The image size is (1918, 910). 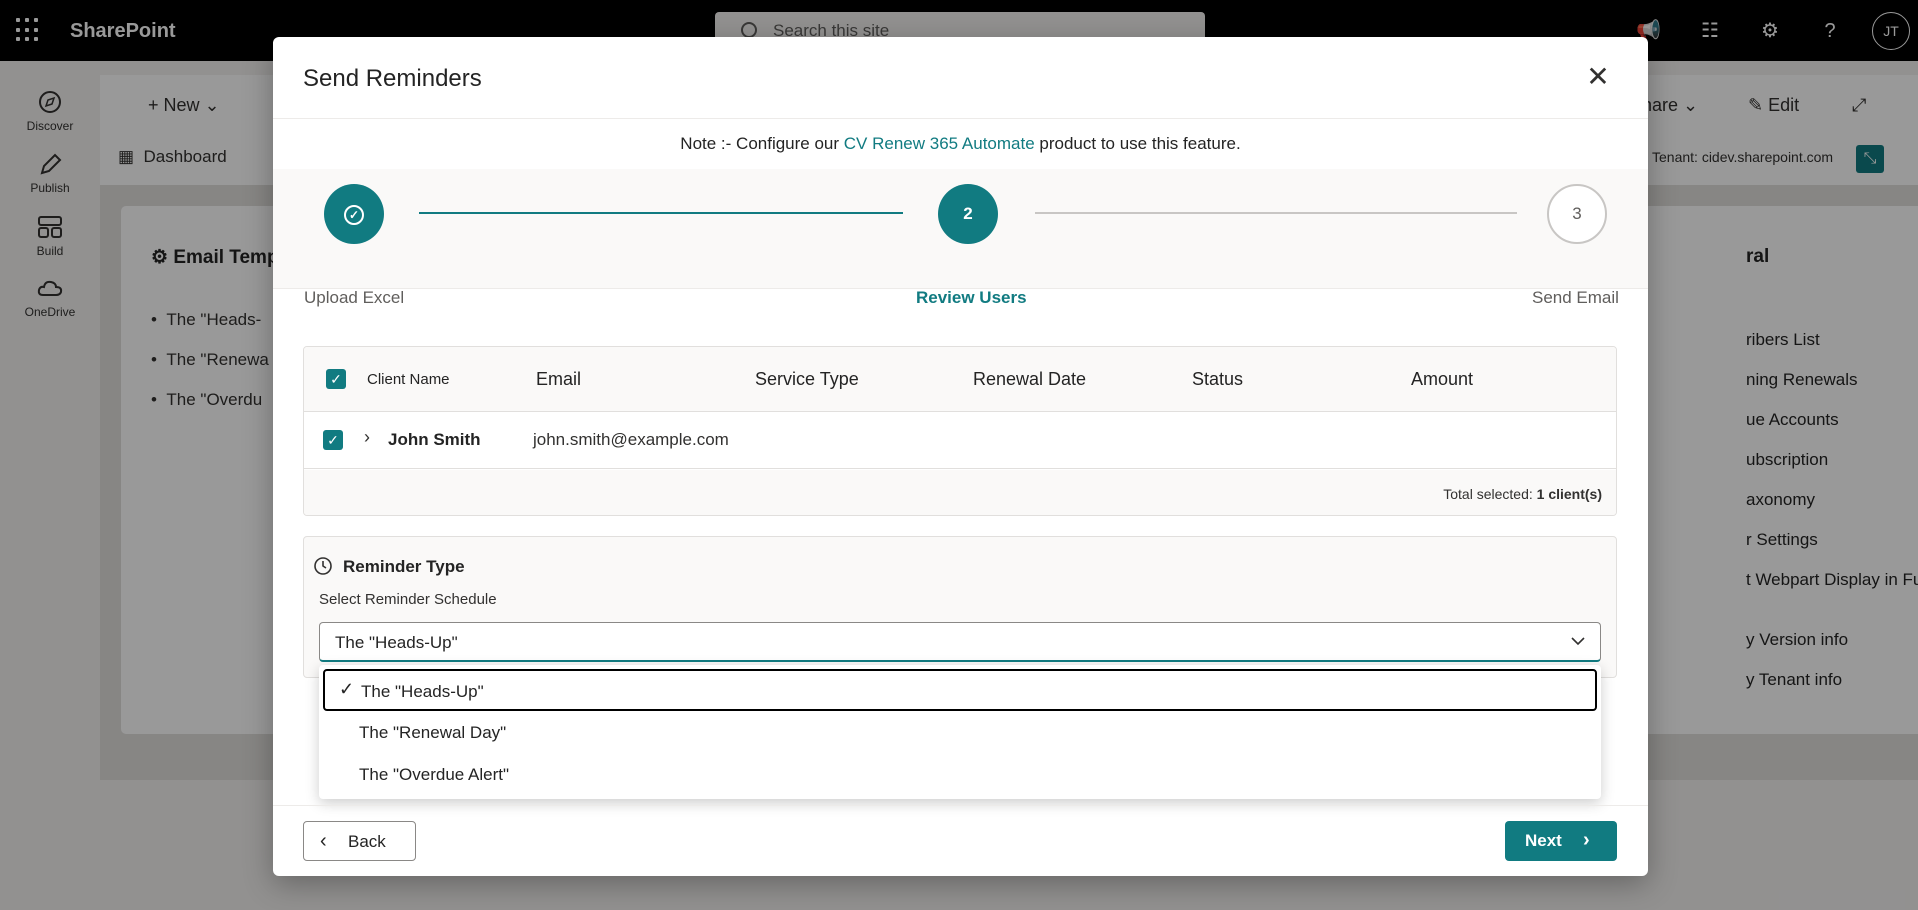 I want to click on table-footer: Total selected: 1 client(s), so click(x=960, y=492).